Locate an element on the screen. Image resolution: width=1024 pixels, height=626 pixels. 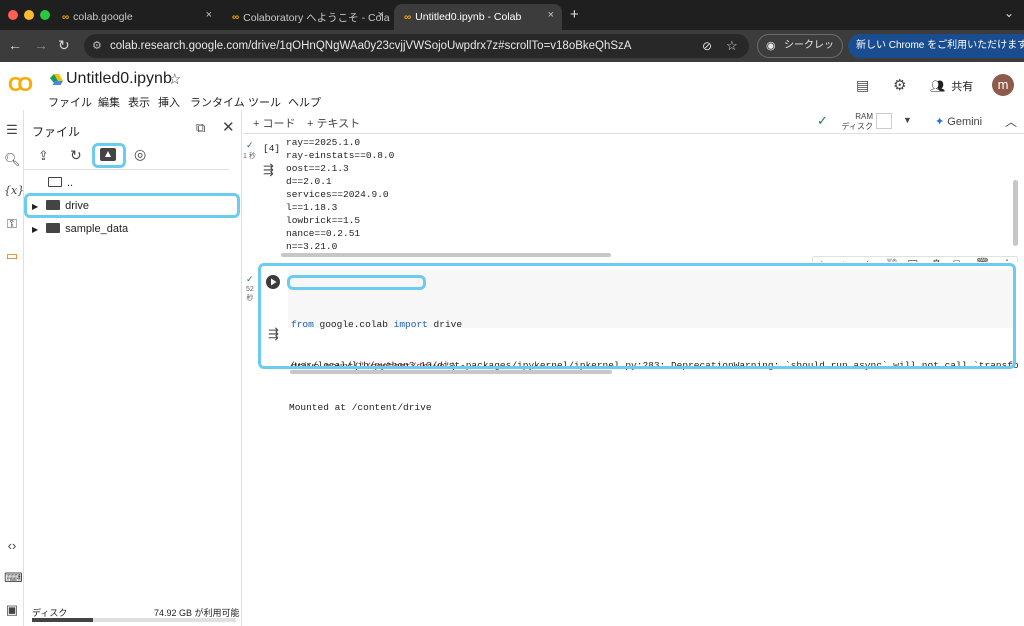
account-avatar: m is located at coordinates (1003, 85).